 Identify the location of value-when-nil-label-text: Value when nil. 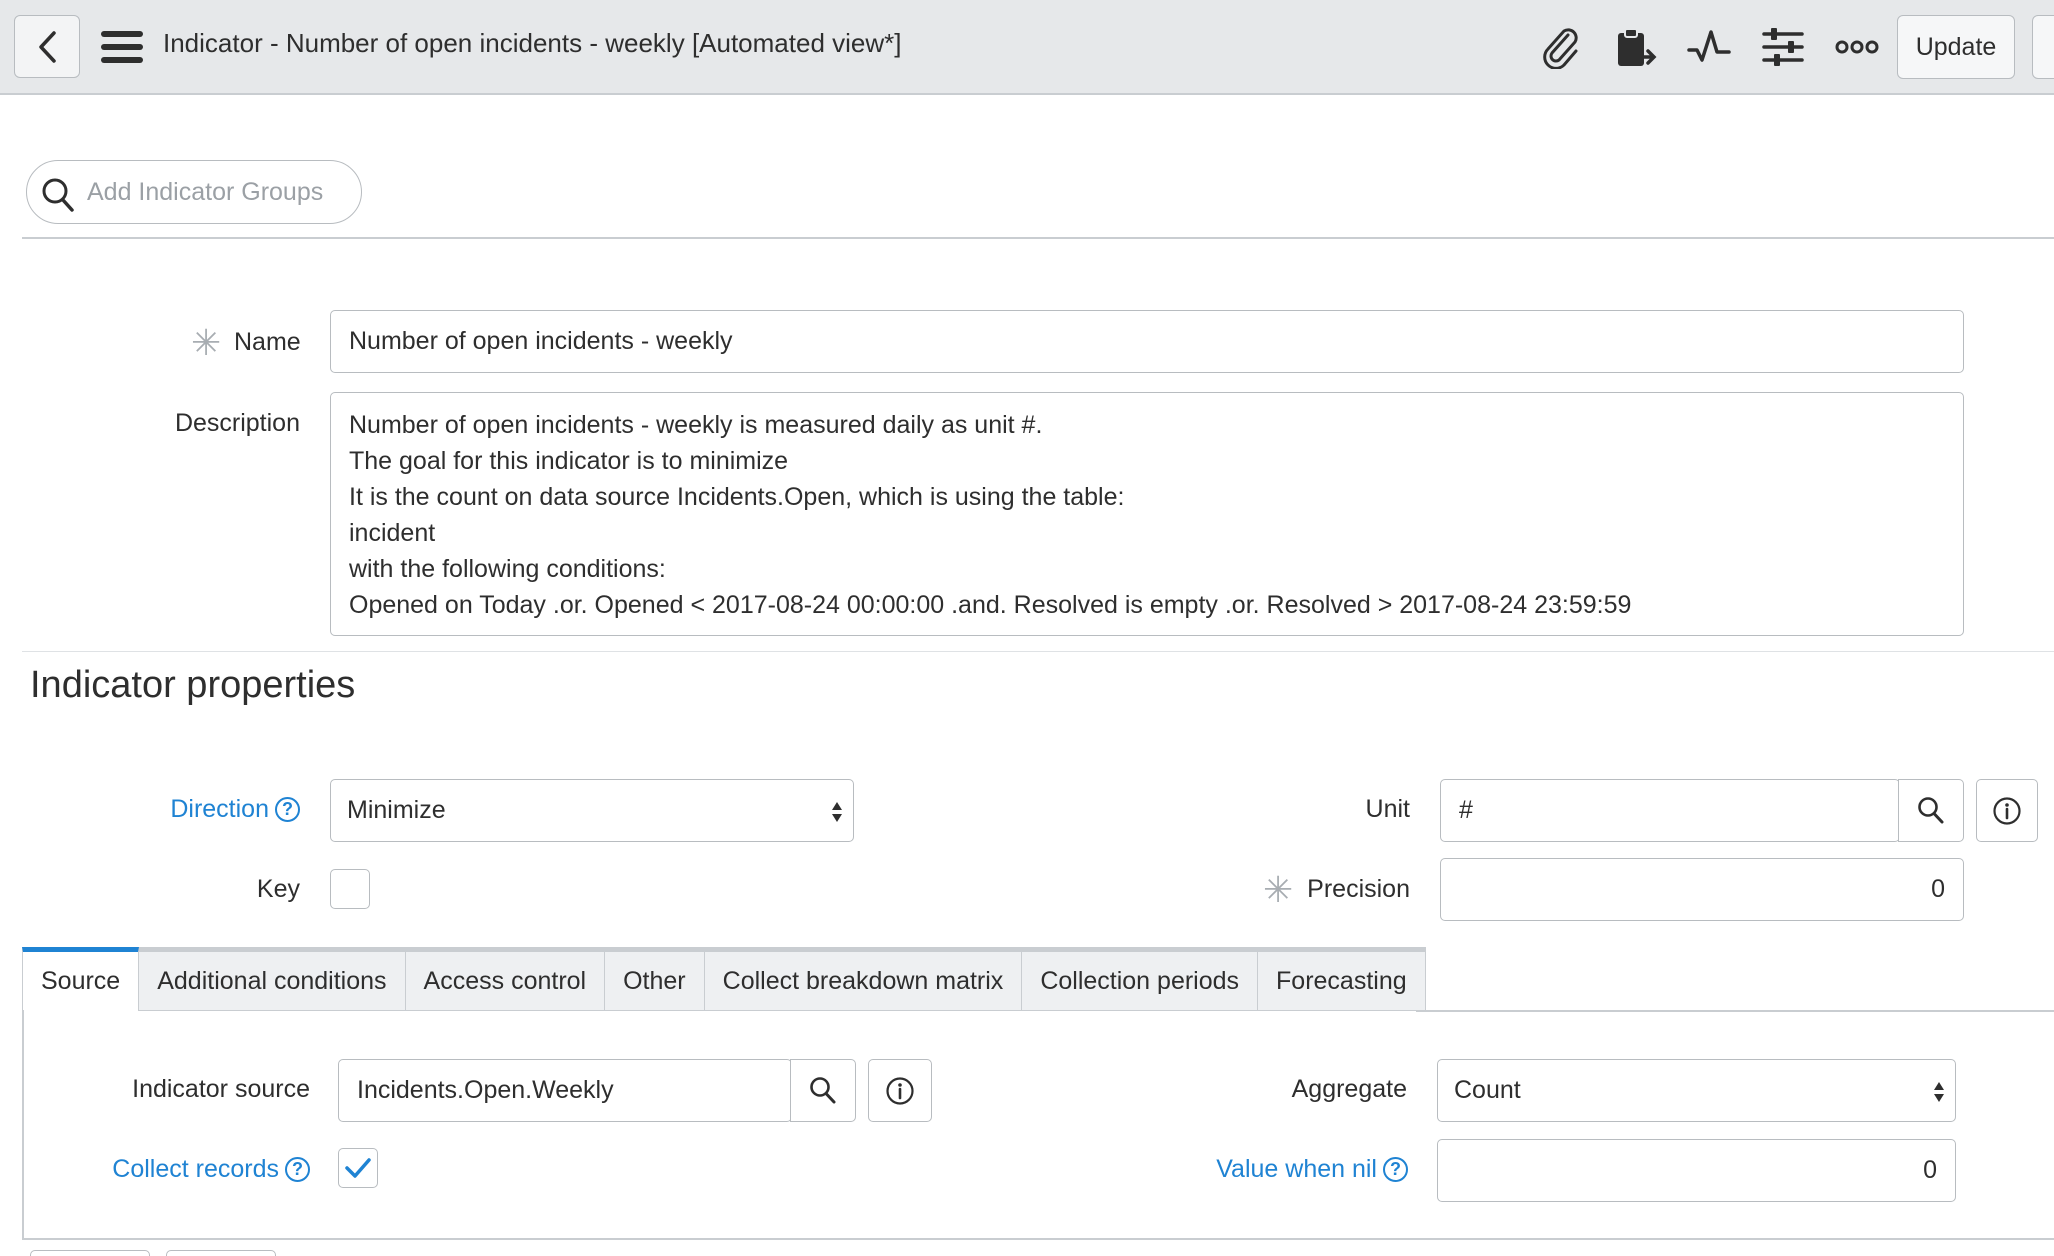
(1296, 1169).